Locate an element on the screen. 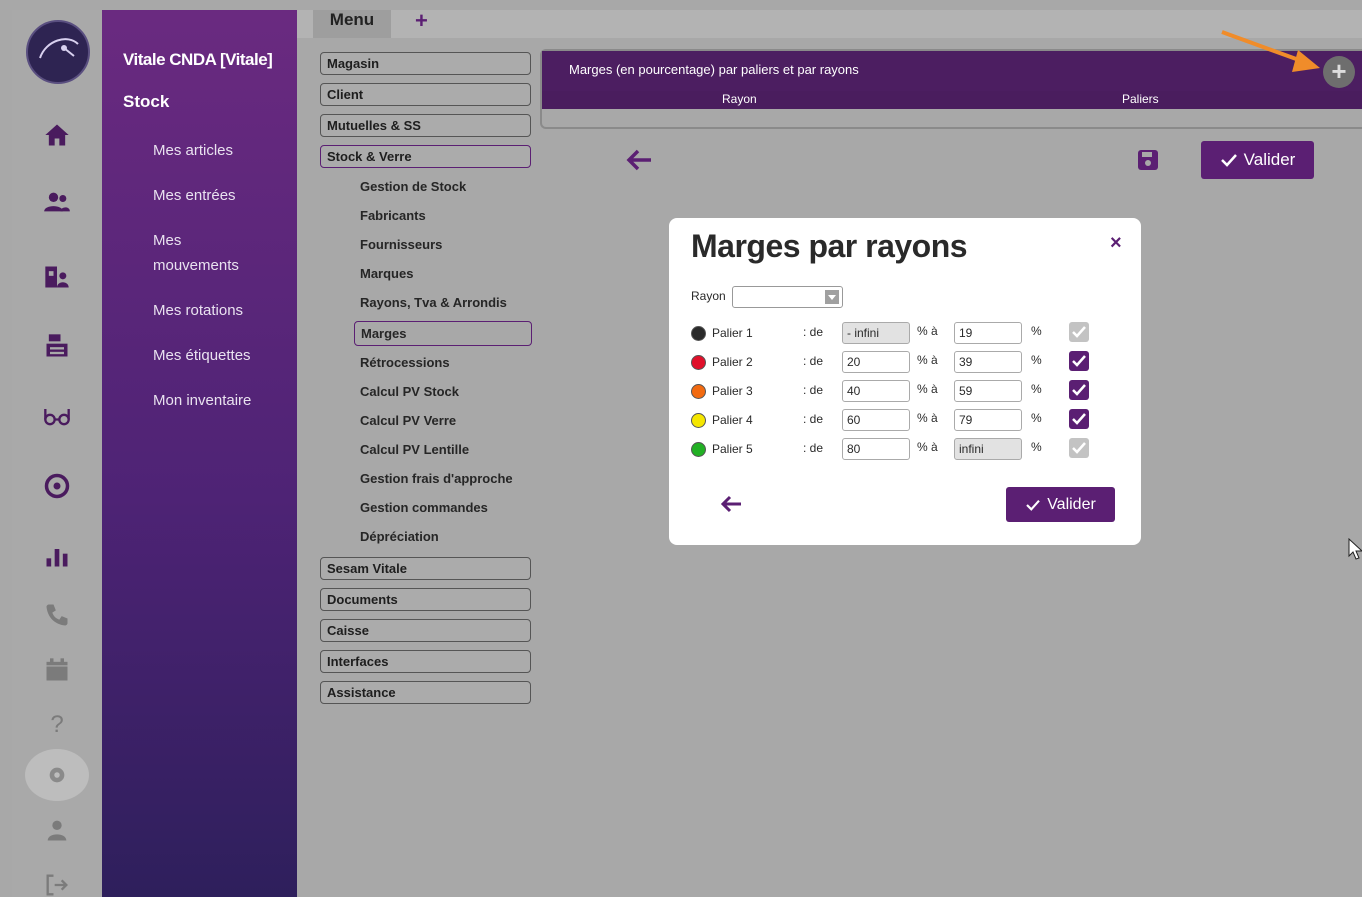 Image resolution: width=1362 pixels, height=897 pixels. store-title: Vitale CNDA [Vitale] is located at coordinates (198, 59).